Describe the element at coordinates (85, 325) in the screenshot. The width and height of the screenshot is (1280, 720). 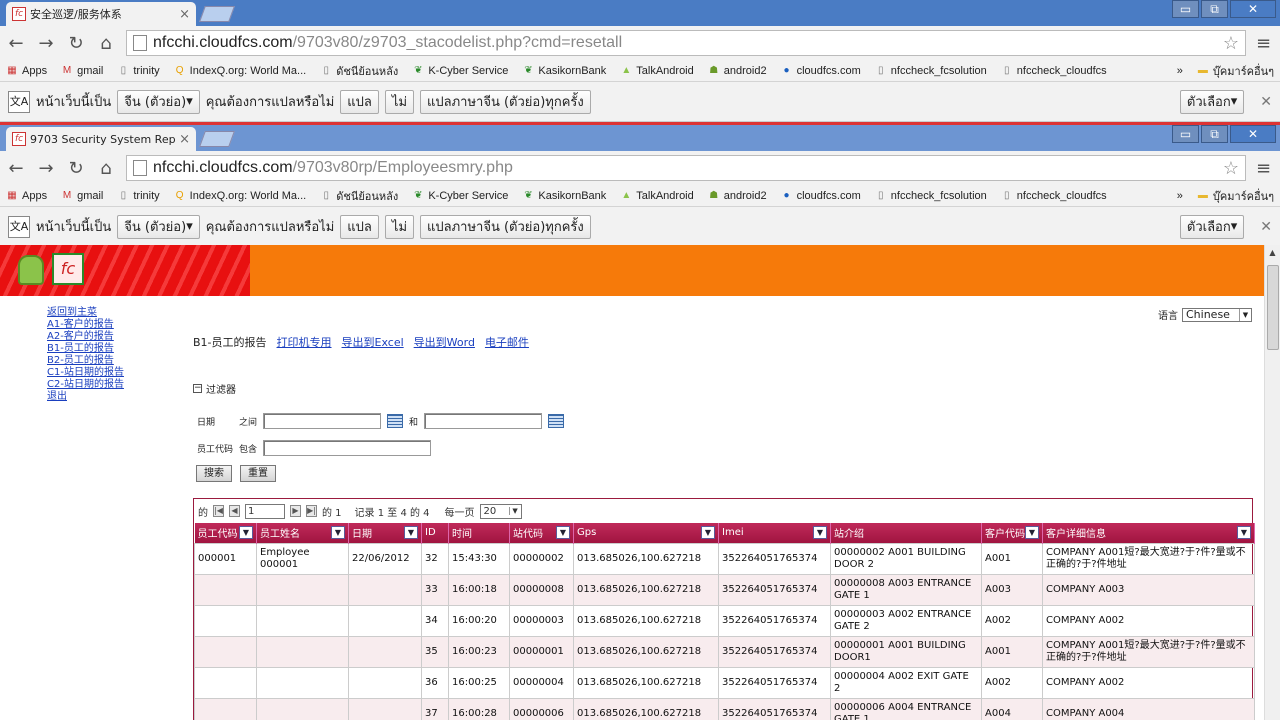
I see `nav-link: A1-客户的报告` at that location.